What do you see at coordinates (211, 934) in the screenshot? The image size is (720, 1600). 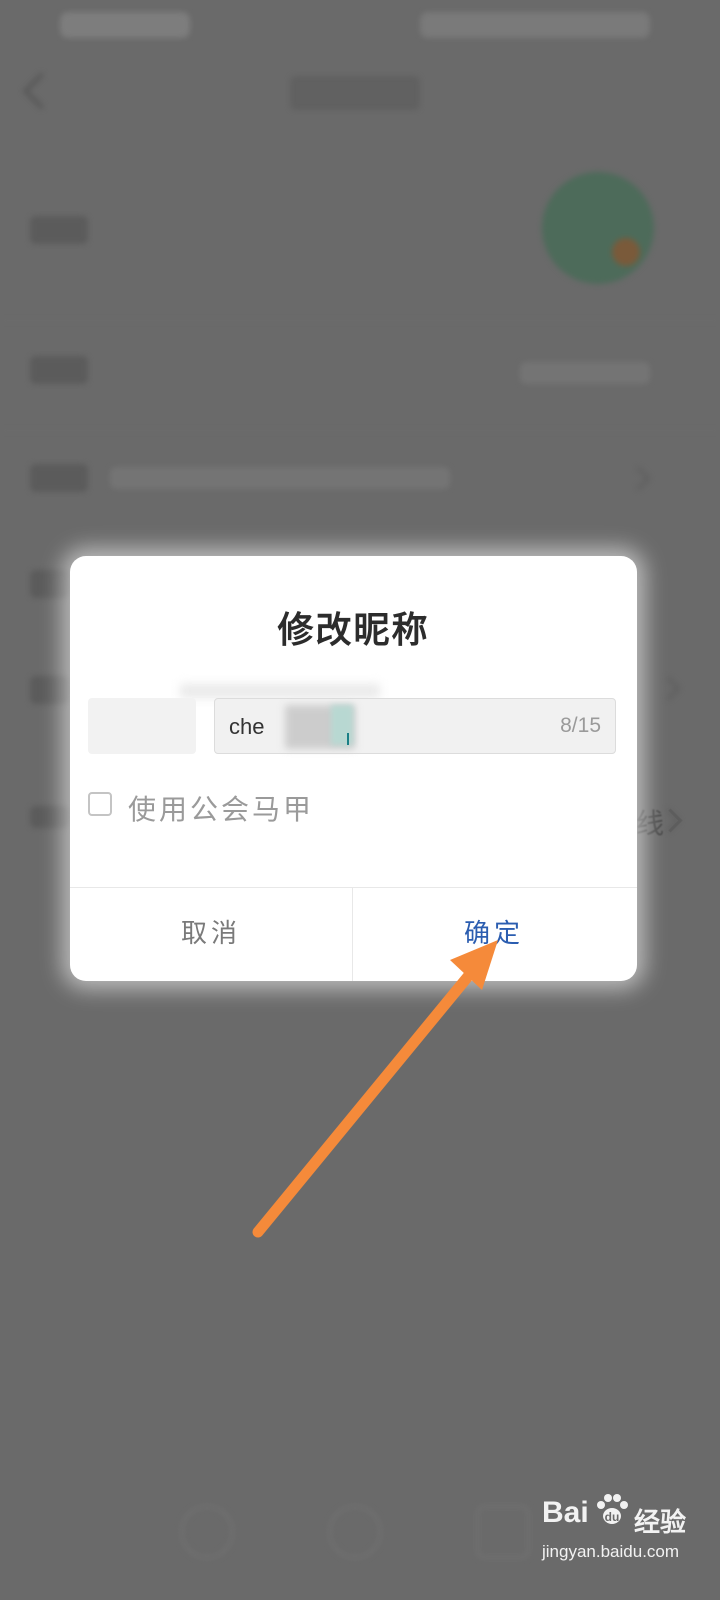 I see `cancel-button: 取消` at bounding box center [211, 934].